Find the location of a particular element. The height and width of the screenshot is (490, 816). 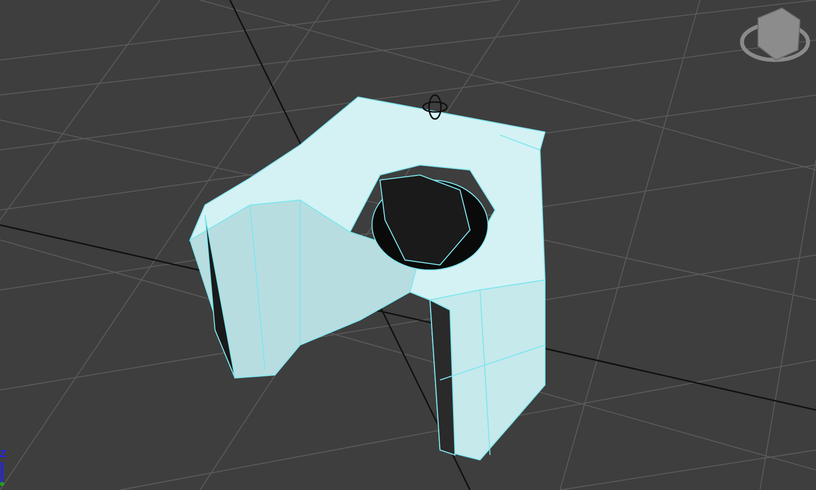

axis-tripod-drawing is located at coordinates (2, 474).